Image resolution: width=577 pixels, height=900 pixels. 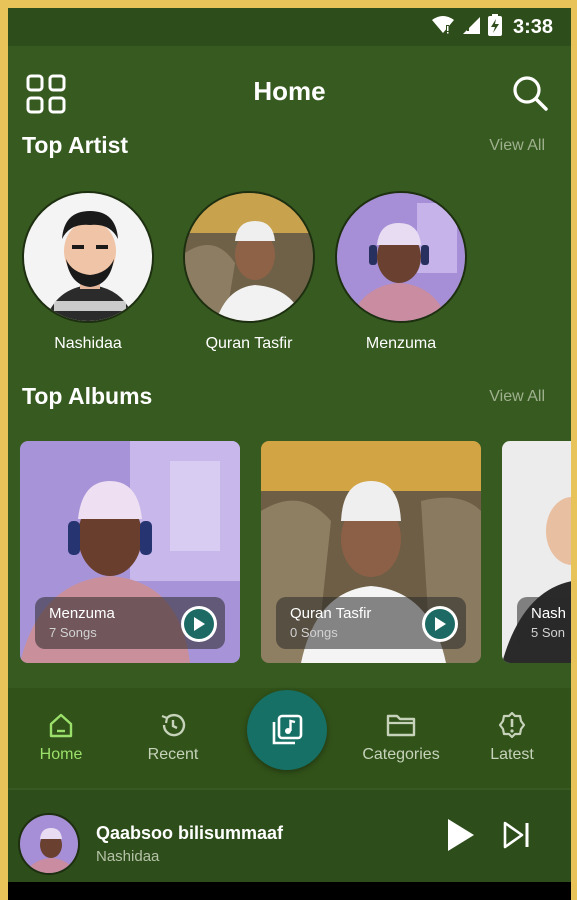 I want to click on now-playing-artist: Nashidaa, so click(x=128, y=856).